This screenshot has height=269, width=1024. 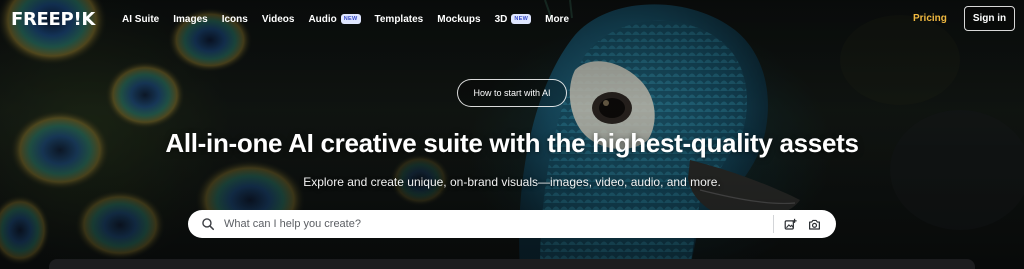 I want to click on nav-item-label: Templates, so click(x=399, y=19).